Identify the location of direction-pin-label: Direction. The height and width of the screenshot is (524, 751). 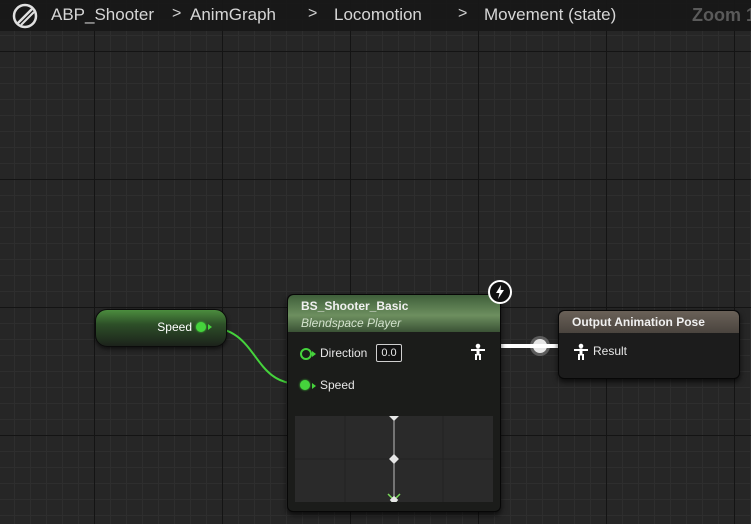
(344, 353).